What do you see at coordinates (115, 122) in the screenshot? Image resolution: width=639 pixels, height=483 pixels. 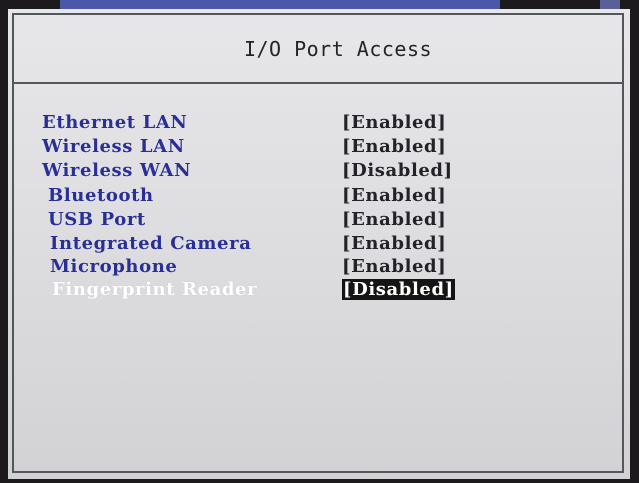 I see `setting-label: Ethernet LAN` at bounding box center [115, 122].